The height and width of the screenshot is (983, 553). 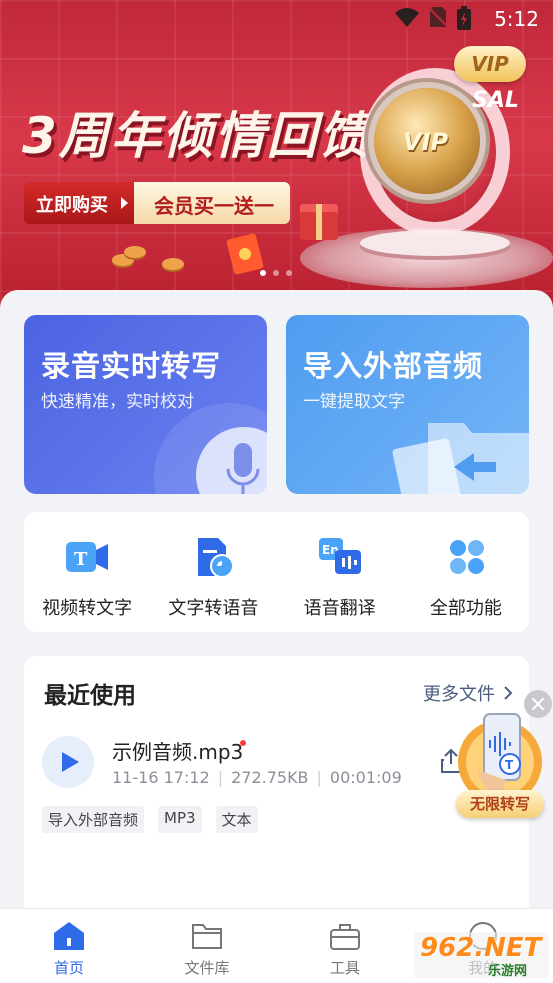 I want to click on tool-label: 文字转语音, so click(x=213, y=608).